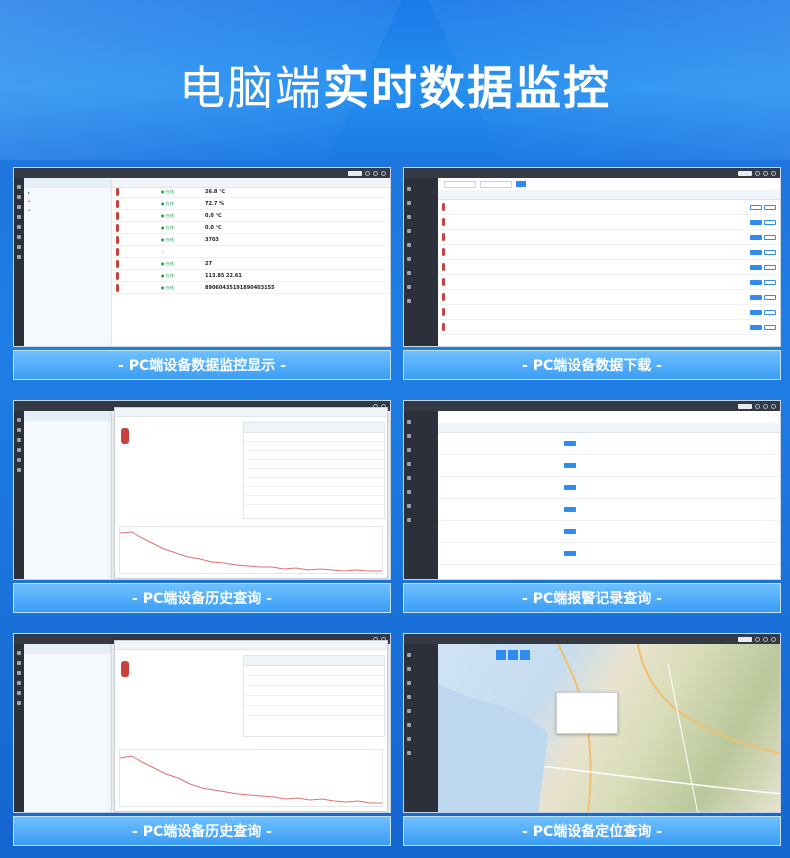  I want to click on stats-table, so click(314, 696).